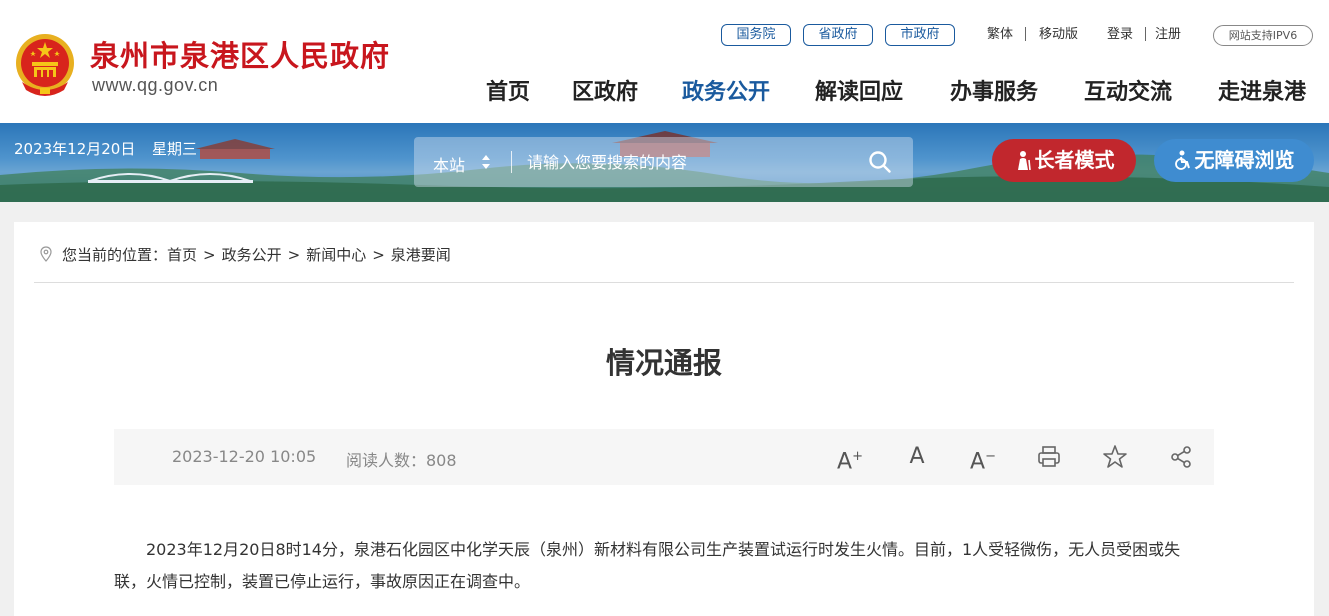  I want to click on breadcrumb-home: 首页, so click(182, 255).